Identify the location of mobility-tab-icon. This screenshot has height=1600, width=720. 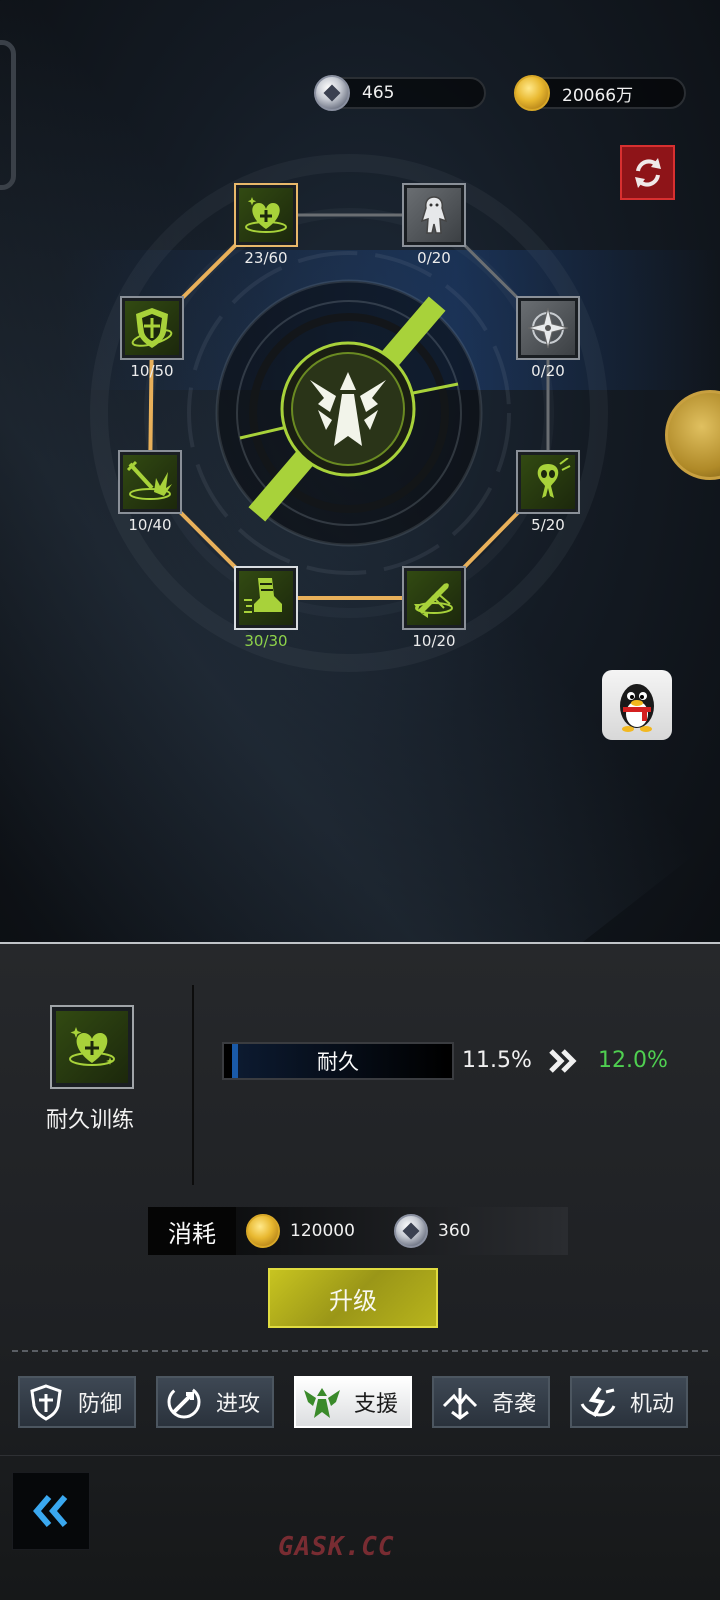
(598, 1402).